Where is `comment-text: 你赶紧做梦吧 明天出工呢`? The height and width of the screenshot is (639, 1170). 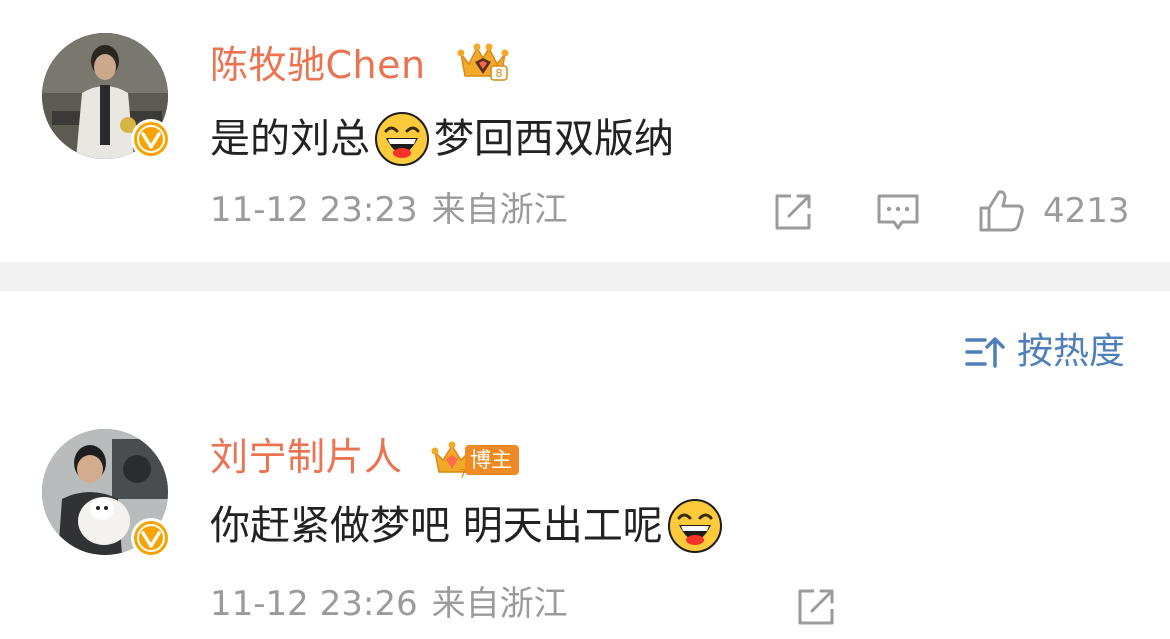
comment-text: 你赶紧做梦吧 明天出工呢 is located at coordinates (468, 526).